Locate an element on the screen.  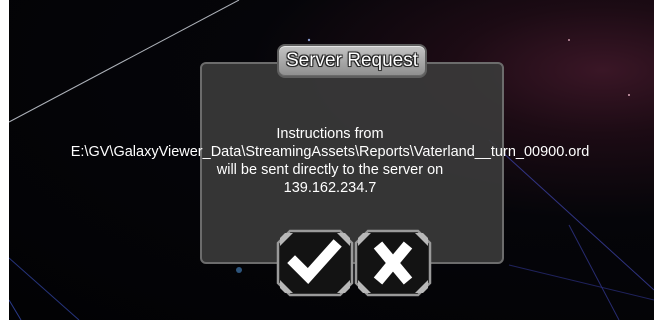
confirm-button is located at coordinates (315, 263).